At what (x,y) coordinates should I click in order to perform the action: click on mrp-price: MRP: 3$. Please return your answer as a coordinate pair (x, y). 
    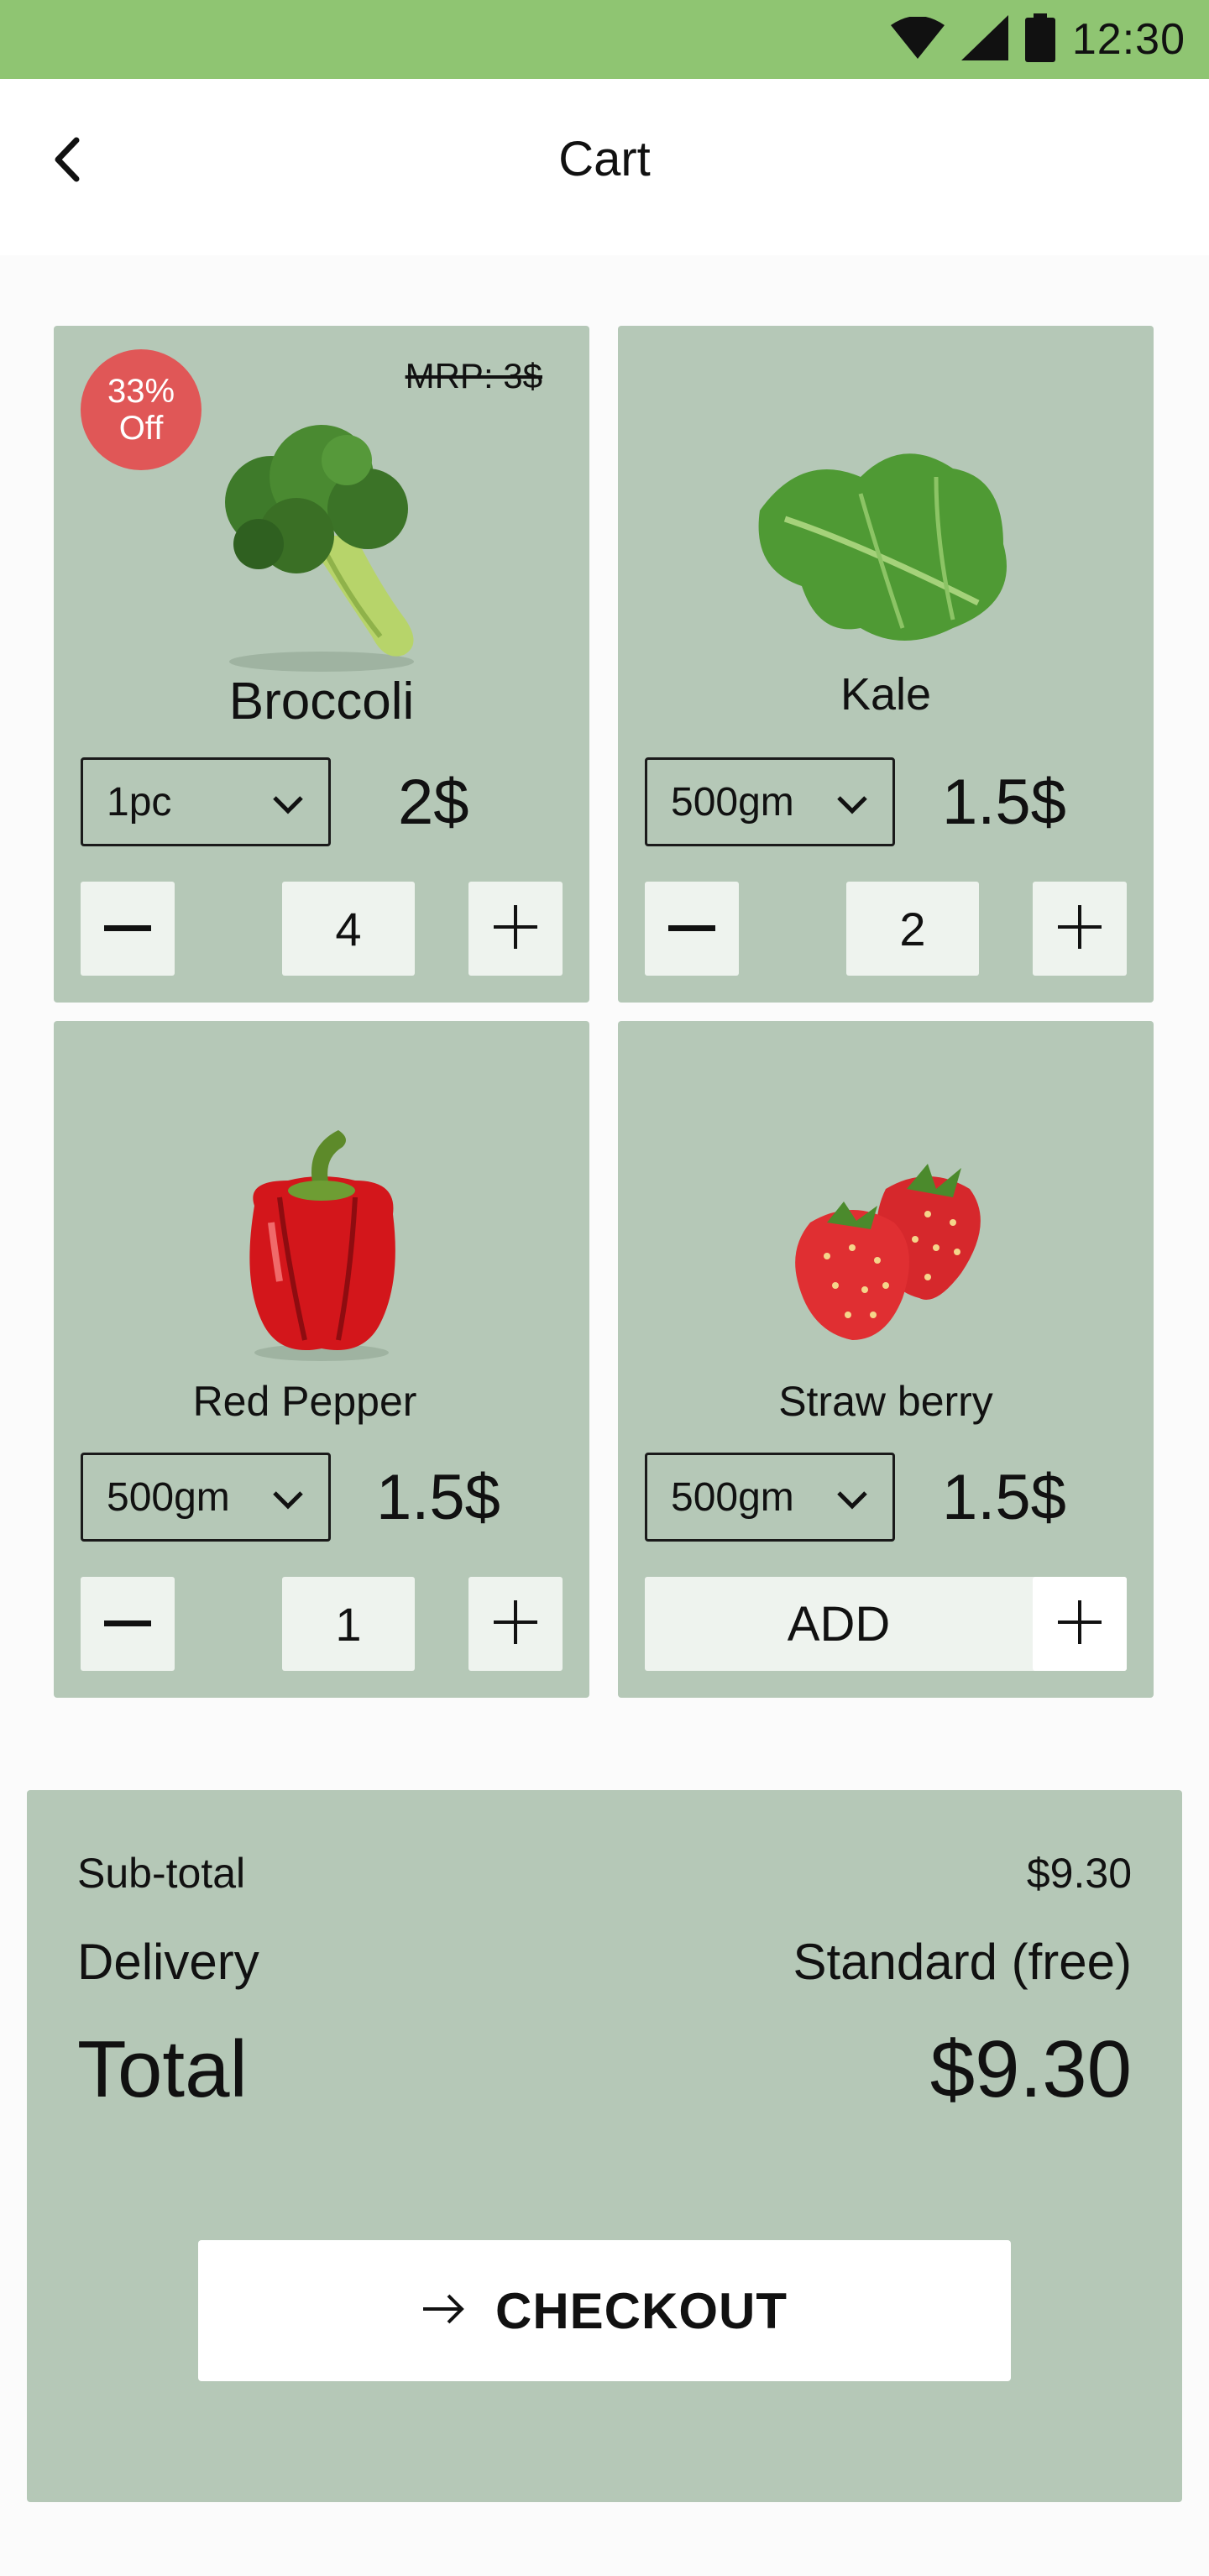
    Looking at the image, I should click on (473, 375).